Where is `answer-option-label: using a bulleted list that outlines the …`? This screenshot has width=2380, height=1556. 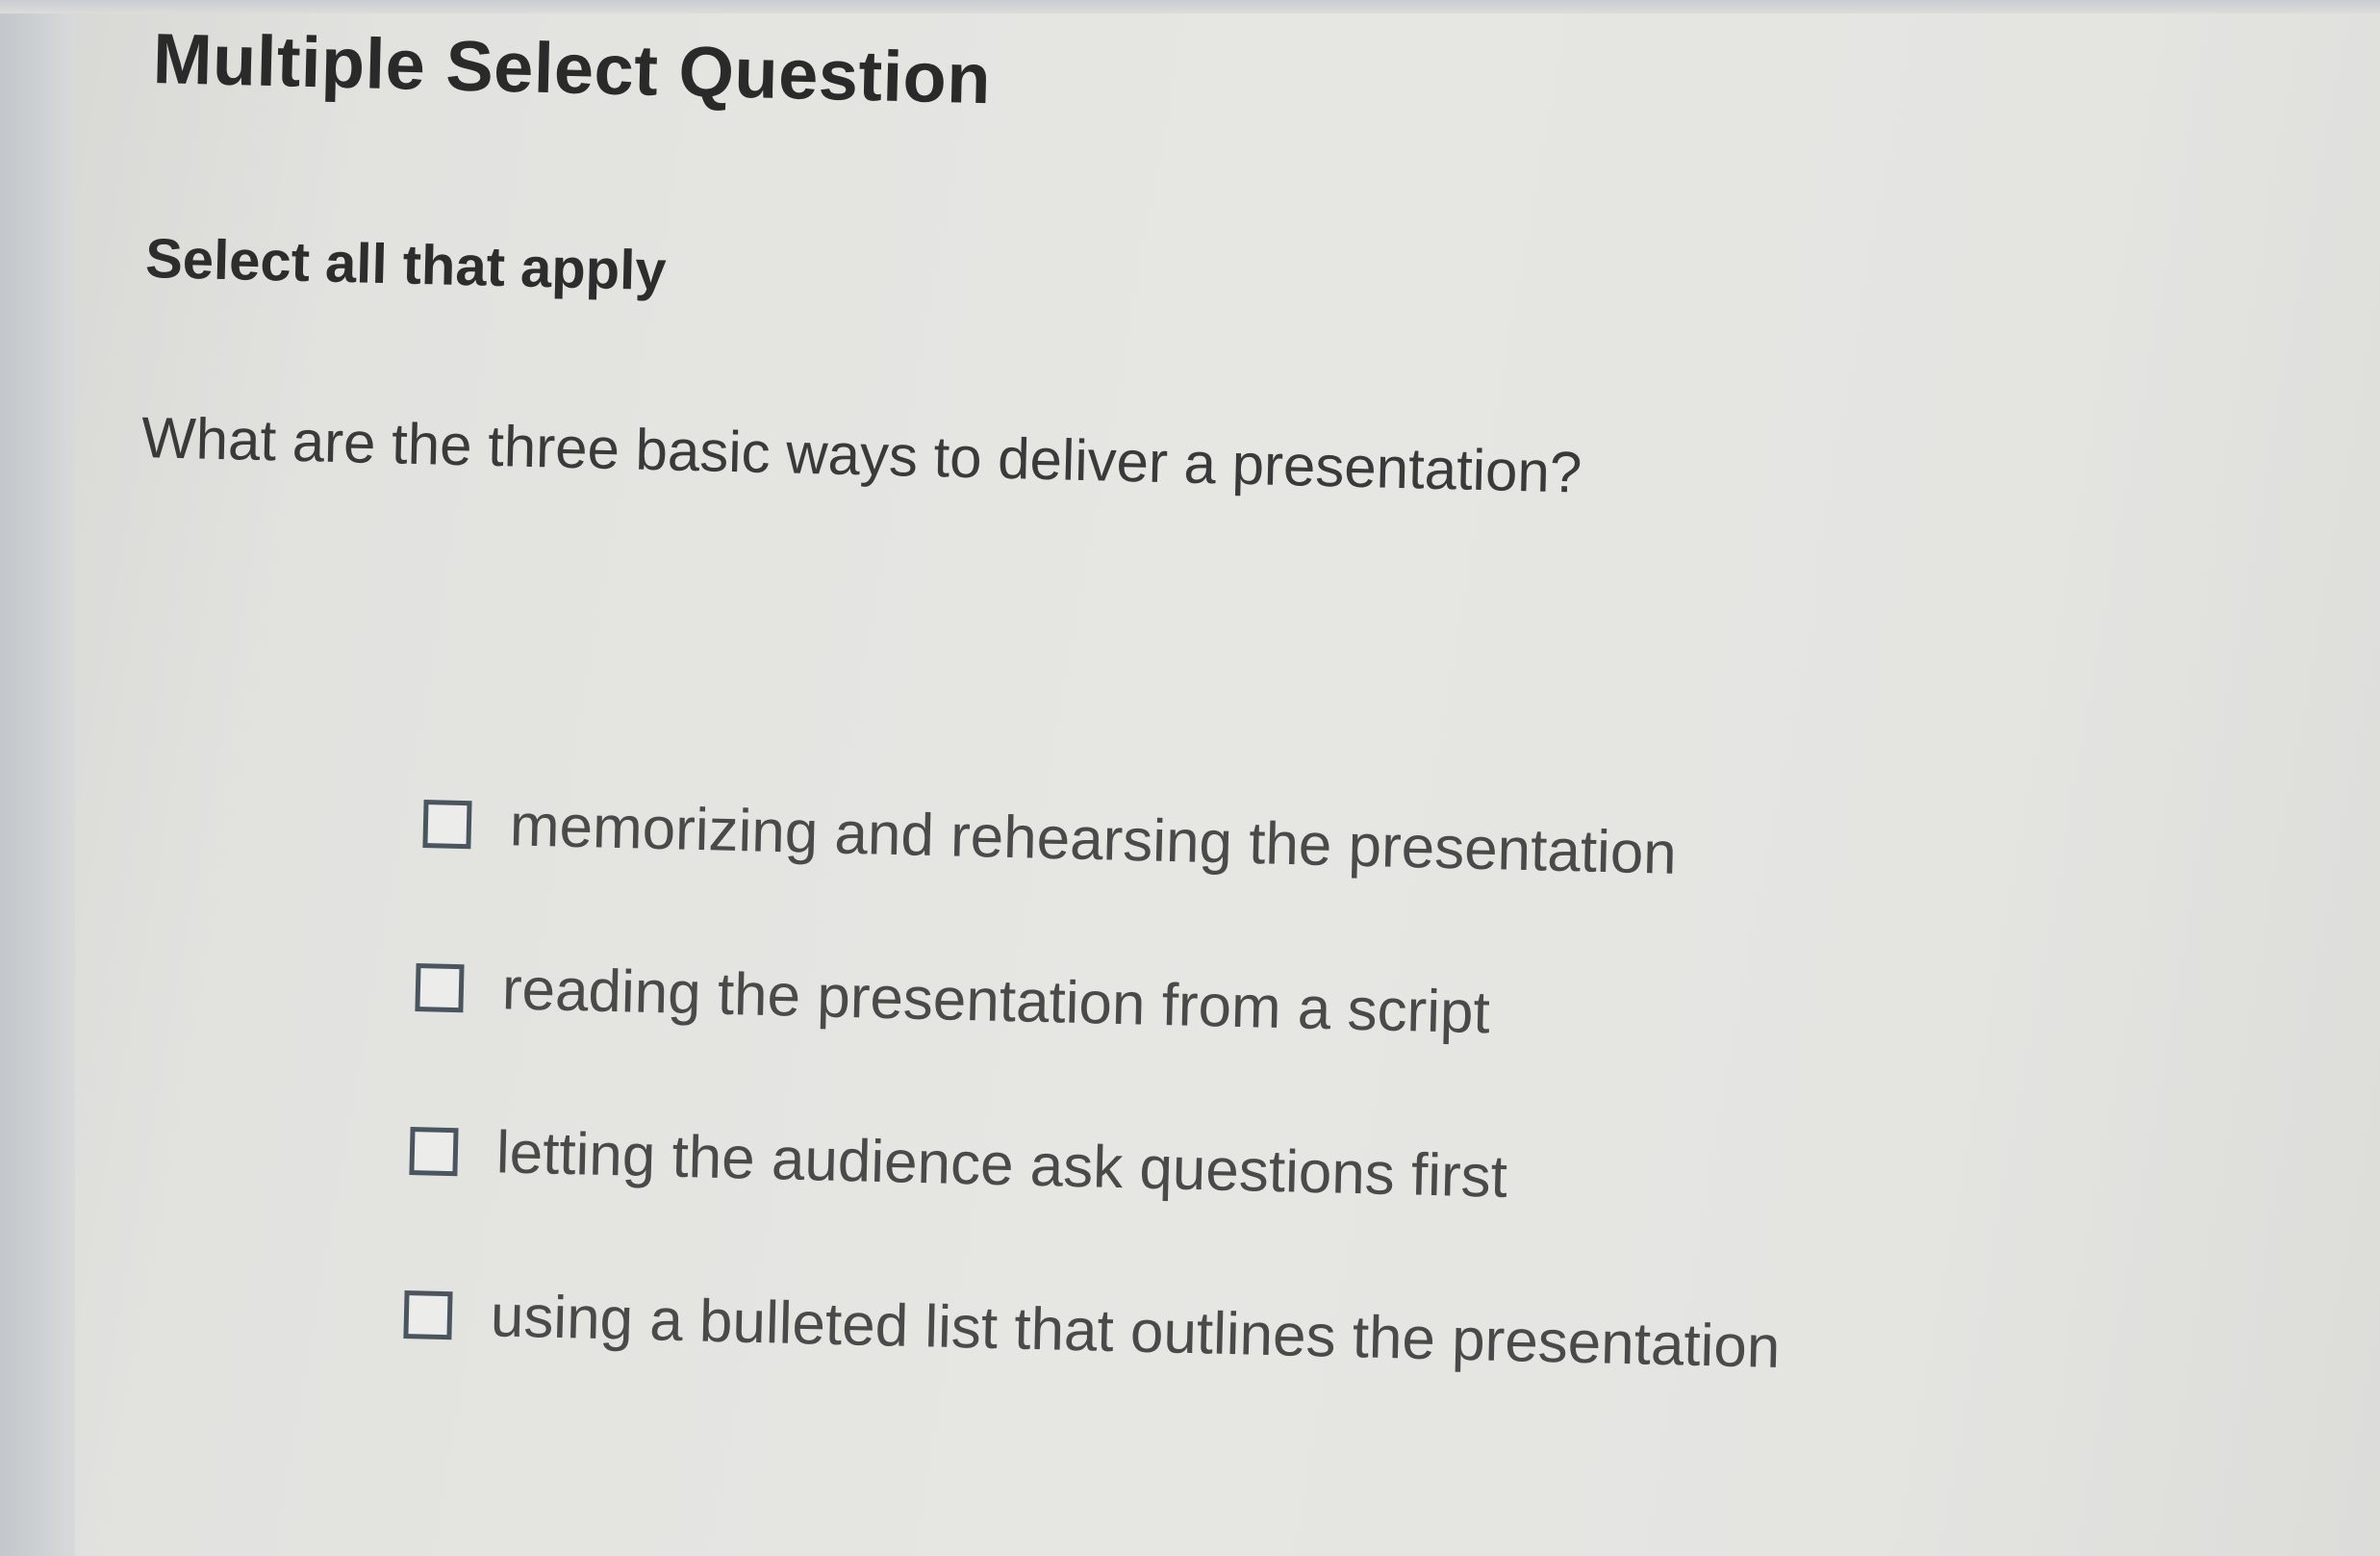 answer-option-label: using a bulleted list that outlines the … is located at coordinates (1136, 1332).